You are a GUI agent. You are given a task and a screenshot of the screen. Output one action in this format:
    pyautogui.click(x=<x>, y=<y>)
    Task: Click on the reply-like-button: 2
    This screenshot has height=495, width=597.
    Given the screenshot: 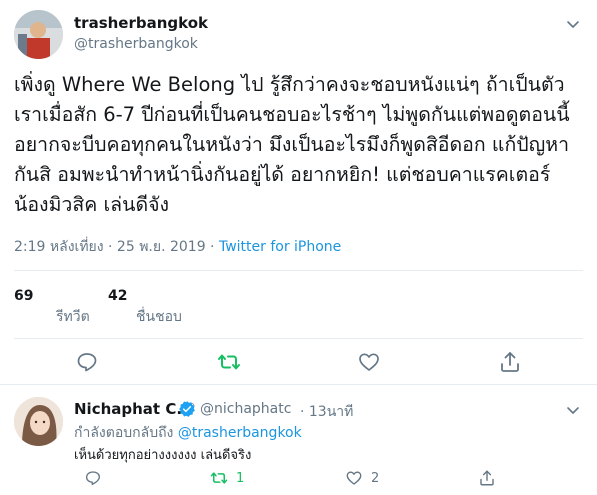 What is the action you would take?
    pyautogui.click(x=362, y=478)
    